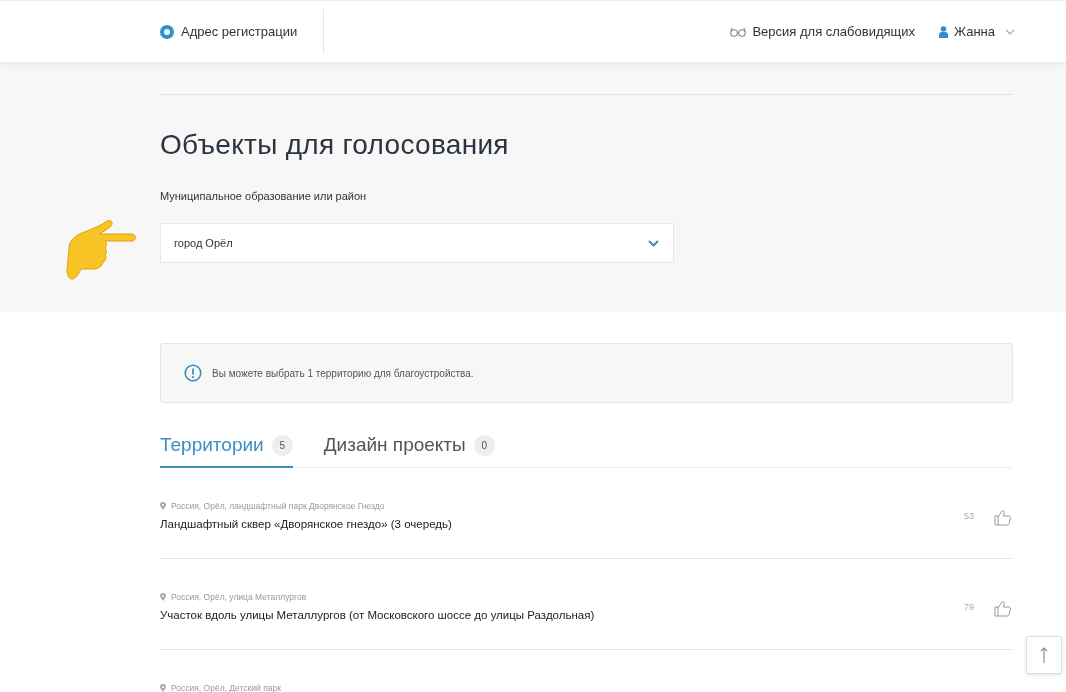  What do you see at coordinates (343, 373) in the screenshot?
I see `notice-text: Вы можете выбрать 1 территорию для благоустройства.` at bounding box center [343, 373].